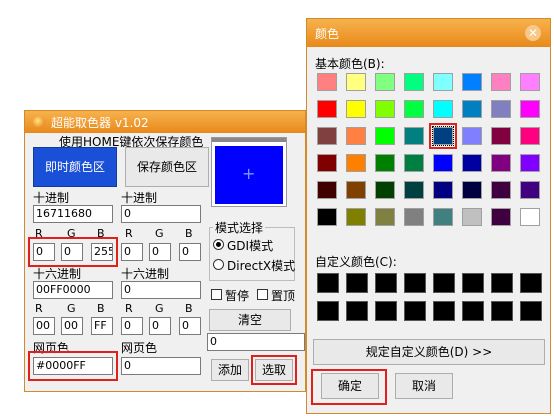  I want to click on left-dec-field: 16711680, so click(73, 214).